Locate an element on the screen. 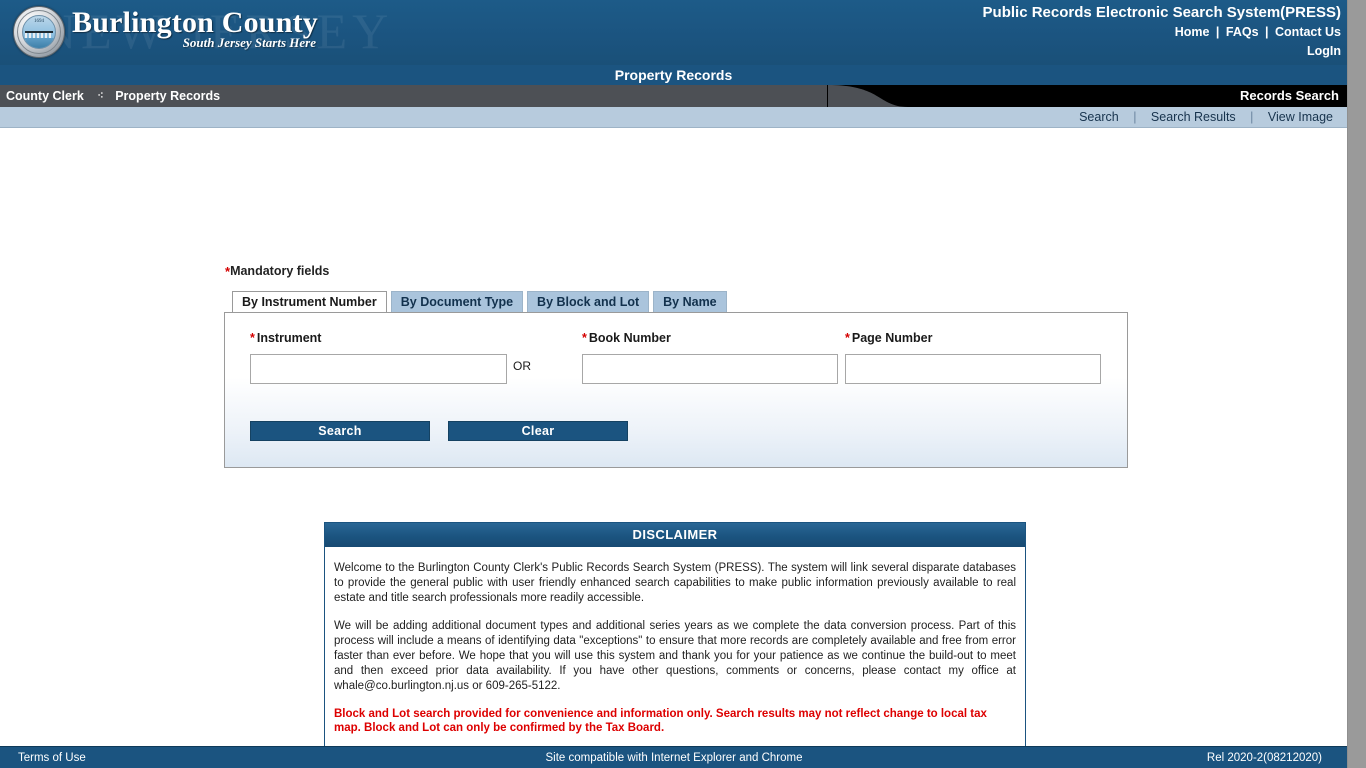 This screenshot has height=768, width=1366. header-link-faqs: FAQs is located at coordinates (1242, 32).